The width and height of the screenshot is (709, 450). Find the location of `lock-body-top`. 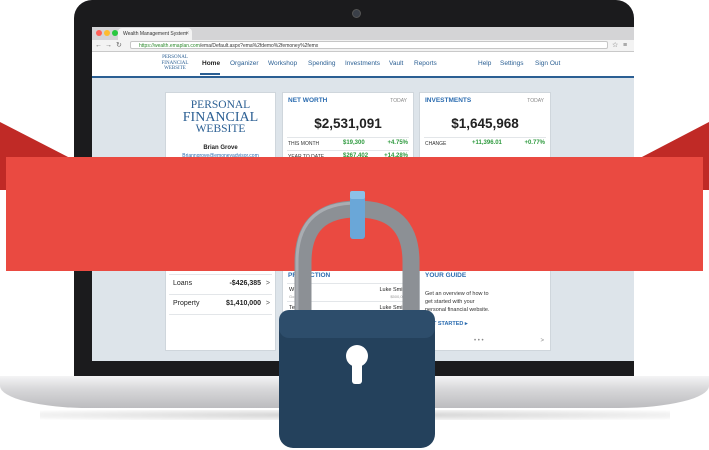

lock-body-top is located at coordinates (357, 324).